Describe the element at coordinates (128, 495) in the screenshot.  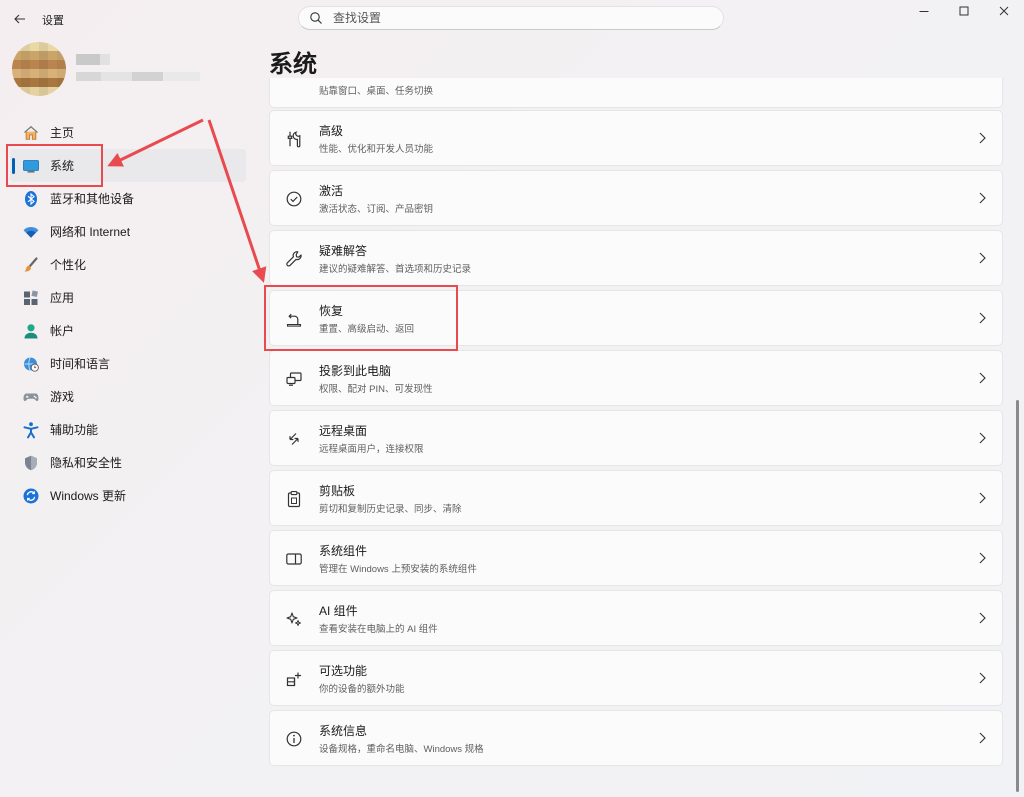
I see `sidebar-item-windows-update: Windows 更新` at that location.